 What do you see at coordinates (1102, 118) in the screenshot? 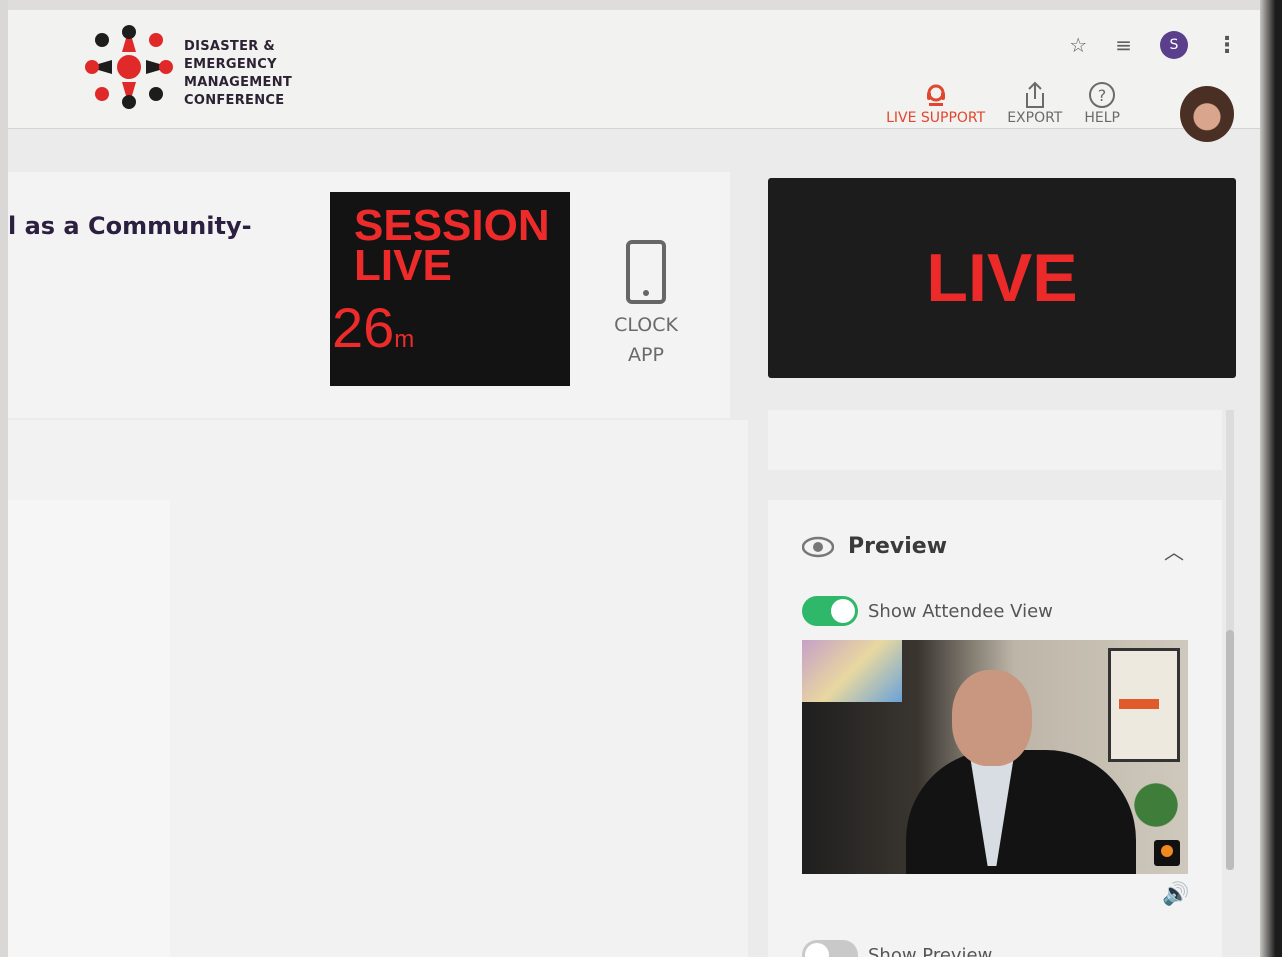
I see `help-label: HELP` at bounding box center [1102, 118].